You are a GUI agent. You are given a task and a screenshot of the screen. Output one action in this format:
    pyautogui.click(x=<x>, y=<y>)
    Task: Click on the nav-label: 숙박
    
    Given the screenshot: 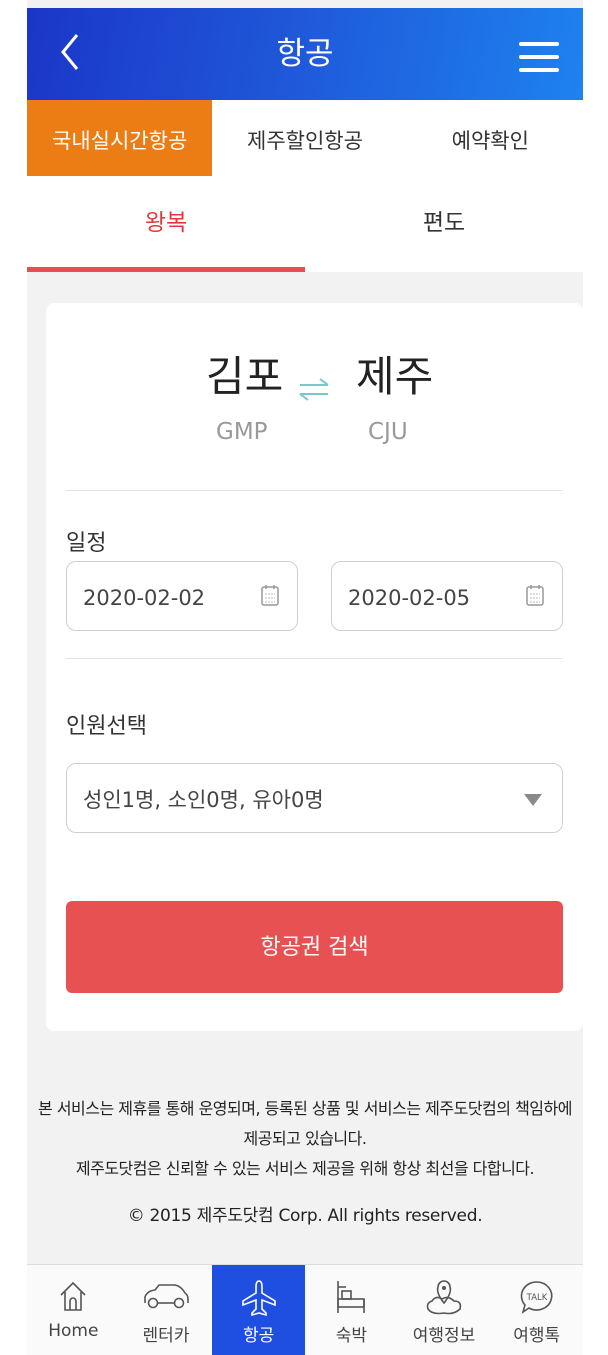 What is the action you would take?
    pyautogui.click(x=351, y=1336)
    